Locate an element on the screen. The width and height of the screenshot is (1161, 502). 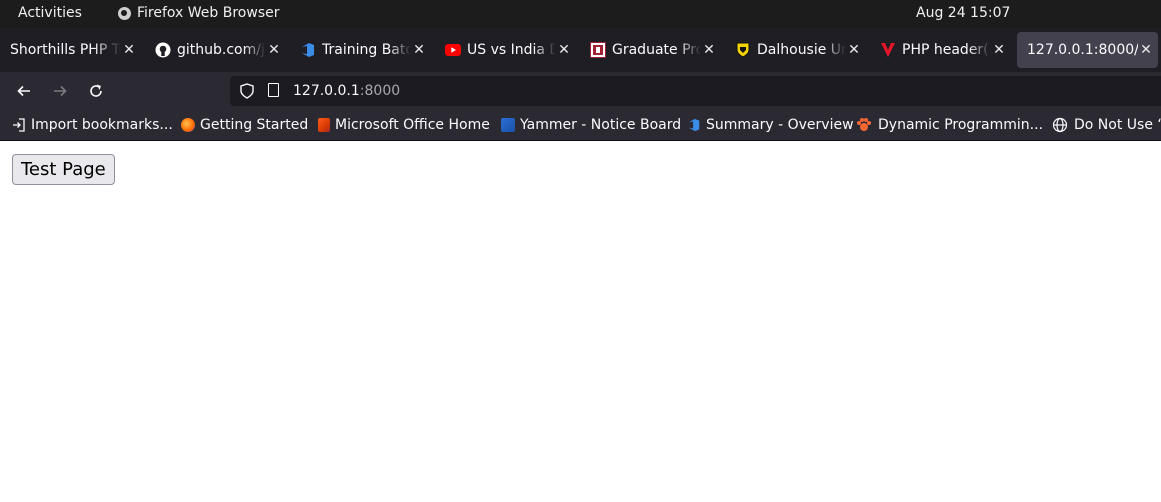
page-info-icon is located at coordinates (273, 90).